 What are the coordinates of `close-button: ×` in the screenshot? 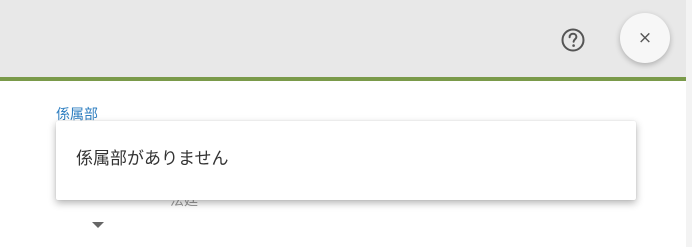 It's located at (645, 38).